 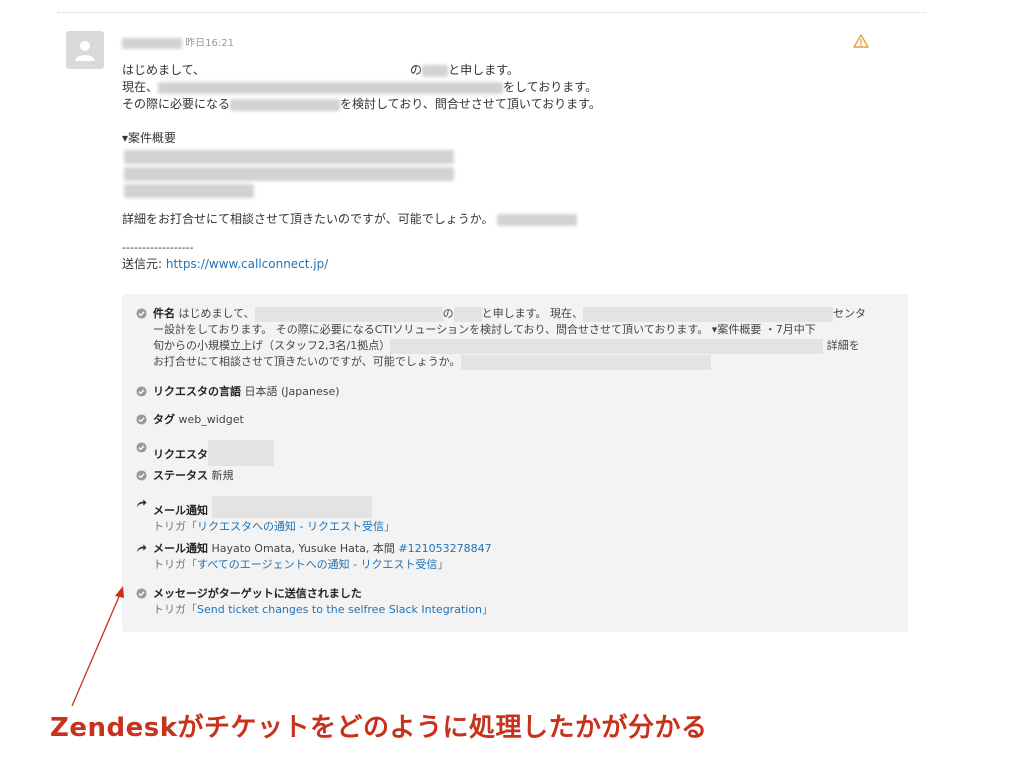 I want to click on annotation-arrow, so click(x=97, y=646).